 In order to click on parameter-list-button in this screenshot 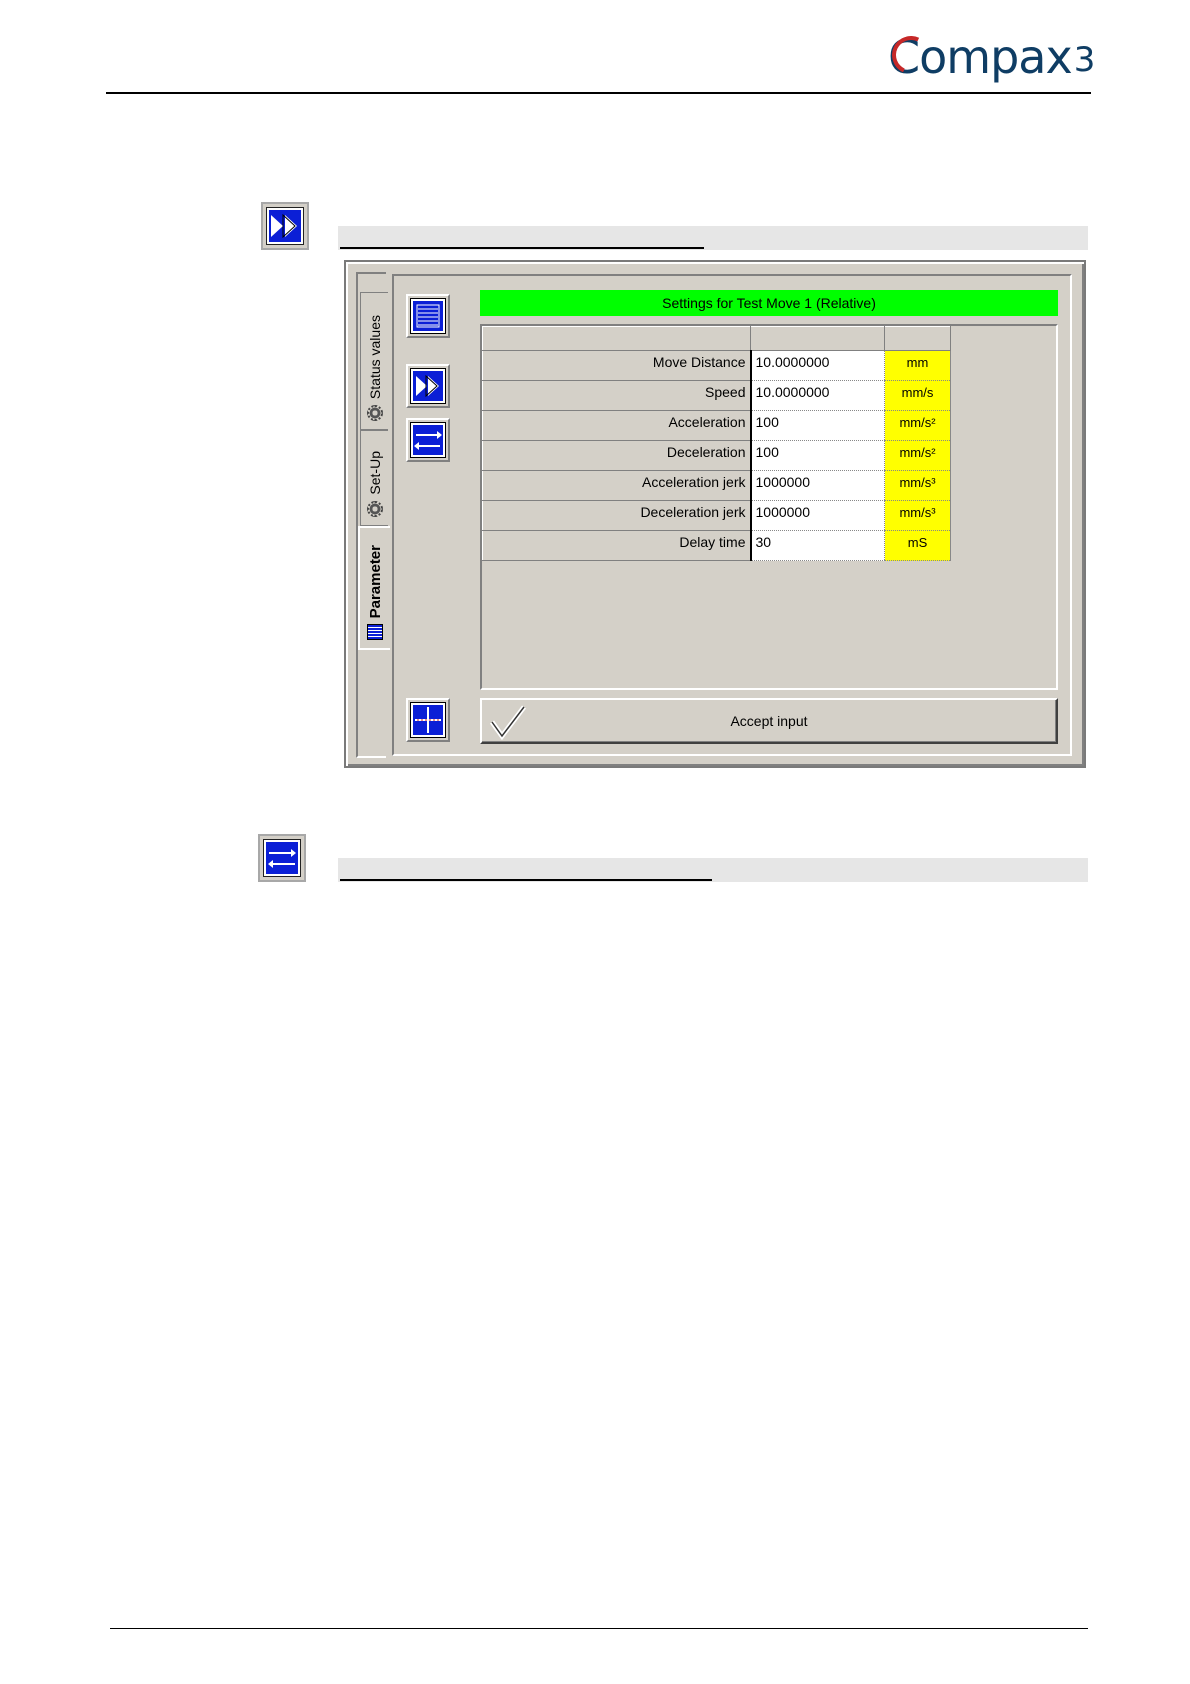, I will do `click(428, 316)`.